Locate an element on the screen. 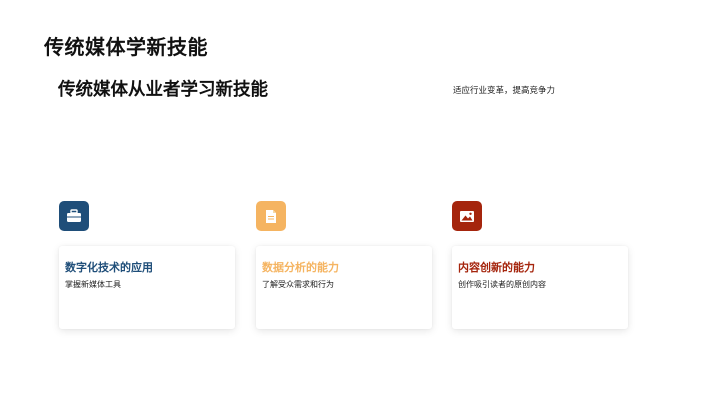  briefcase-icon is located at coordinates (74, 215).